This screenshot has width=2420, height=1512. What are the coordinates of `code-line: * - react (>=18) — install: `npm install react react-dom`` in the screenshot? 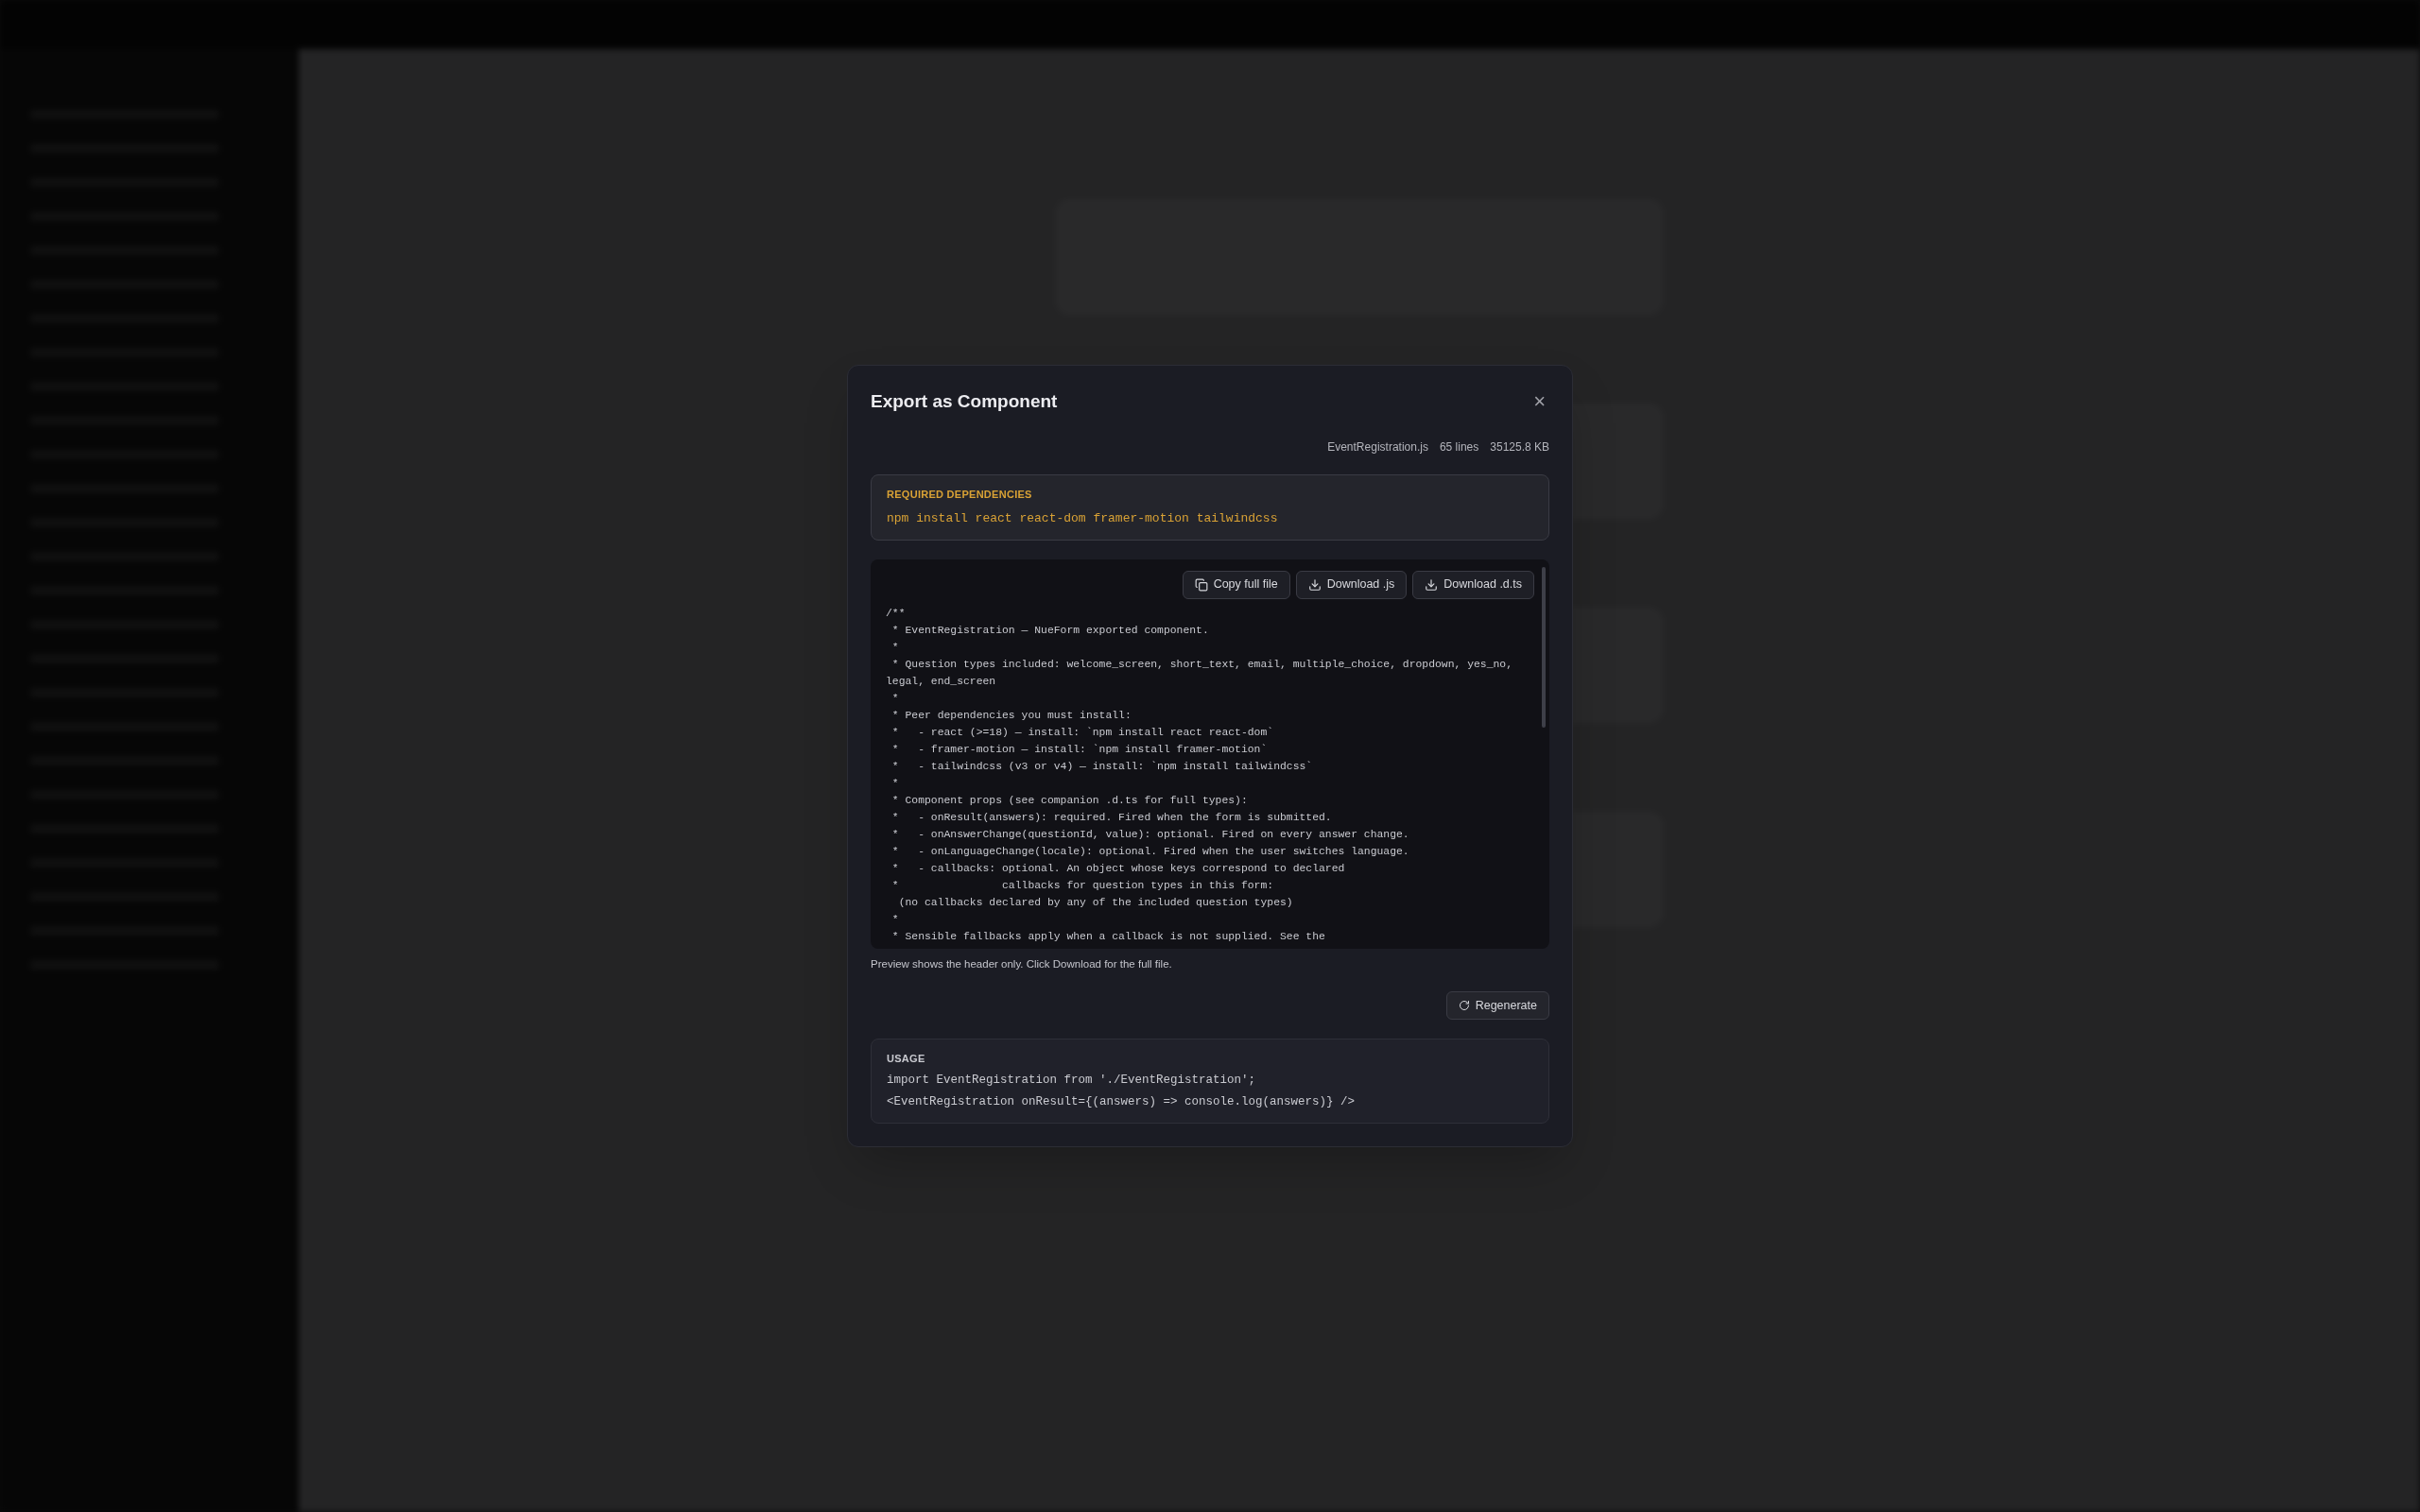 It's located at (1082, 732).